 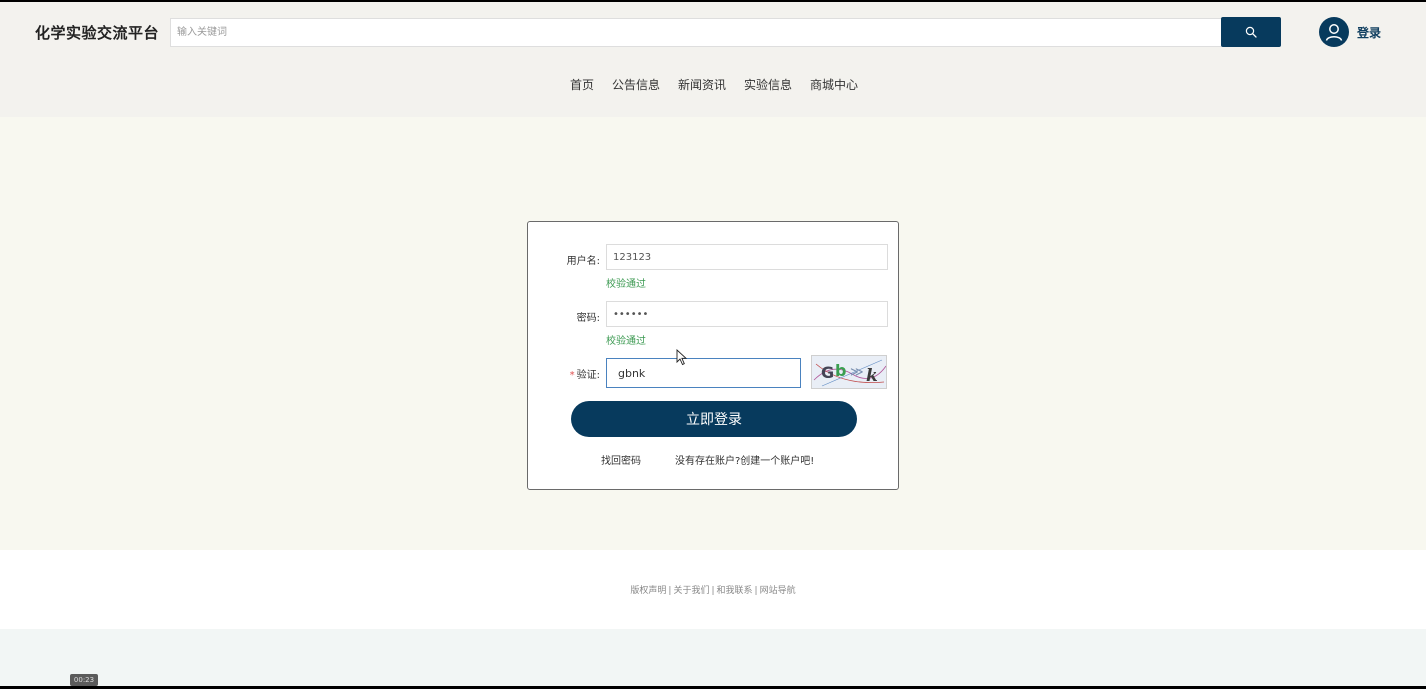 I want to click on username-field, so click(x=747, y=257).